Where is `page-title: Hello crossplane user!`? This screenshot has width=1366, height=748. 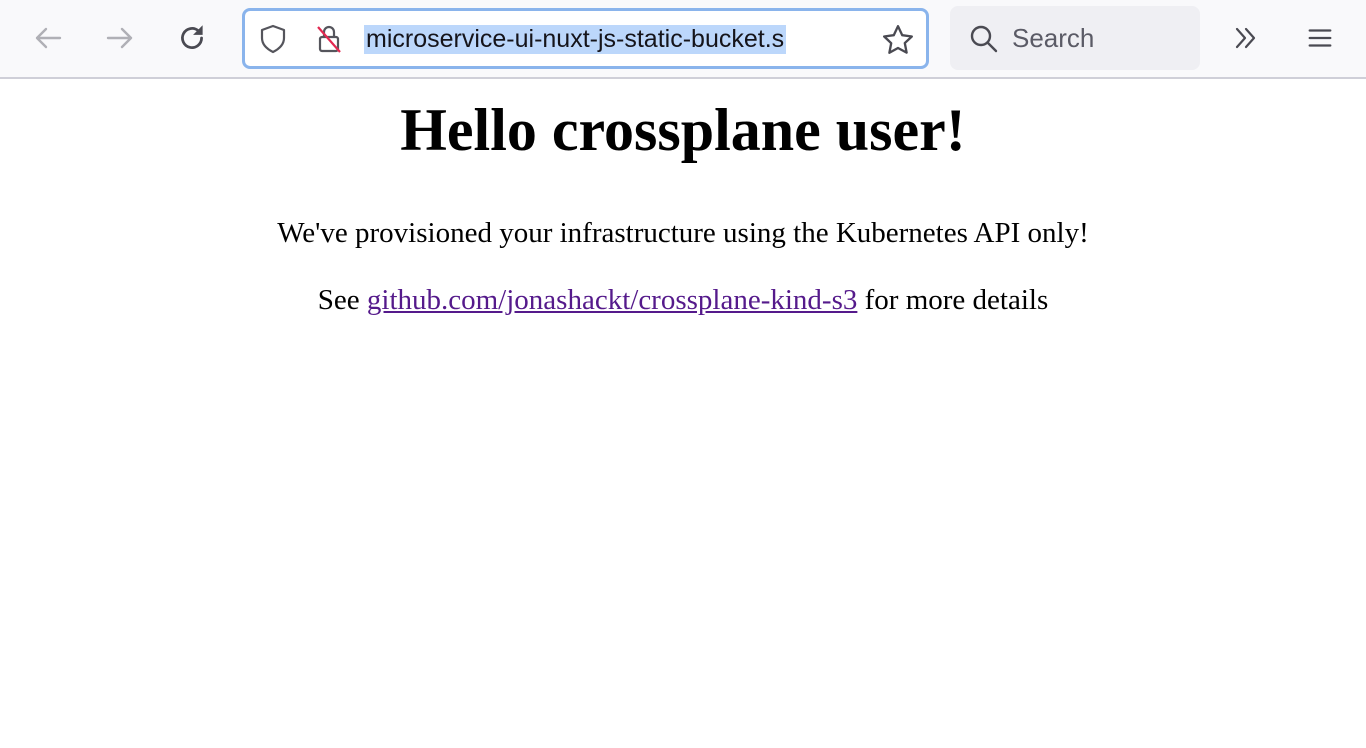 page-title: Hello crossplane user! is located at coordinates (683, 130).